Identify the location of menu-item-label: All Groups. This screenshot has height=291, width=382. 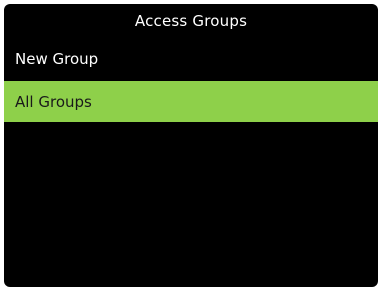
(53, 101).